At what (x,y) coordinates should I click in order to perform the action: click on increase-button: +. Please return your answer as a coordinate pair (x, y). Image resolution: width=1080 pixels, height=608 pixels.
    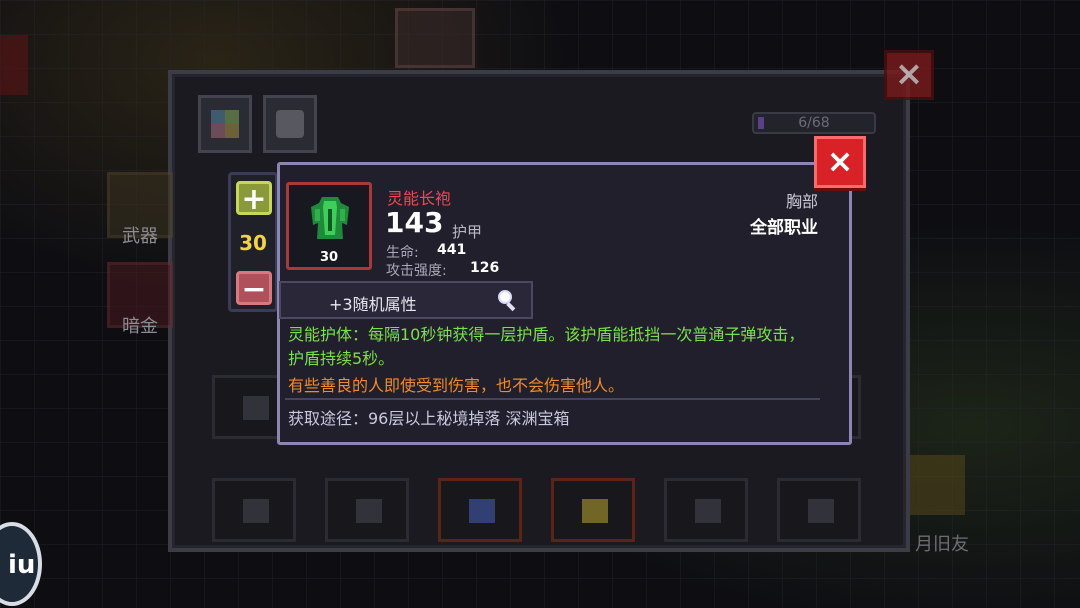
    Looking at the image, I should click on (254, 198).